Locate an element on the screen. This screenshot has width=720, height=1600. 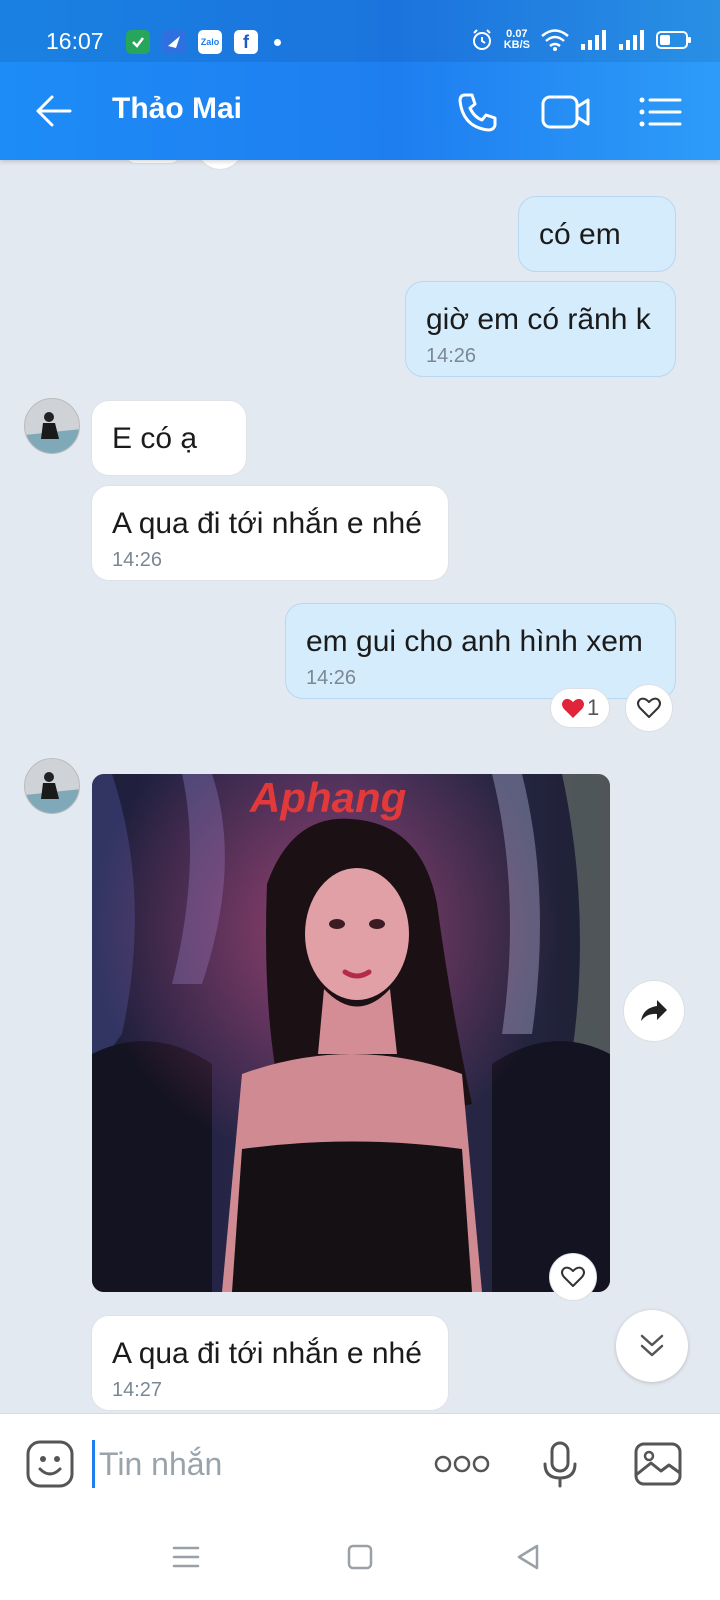
incoming-message: E có ạ is located at coordinates (169, 438).